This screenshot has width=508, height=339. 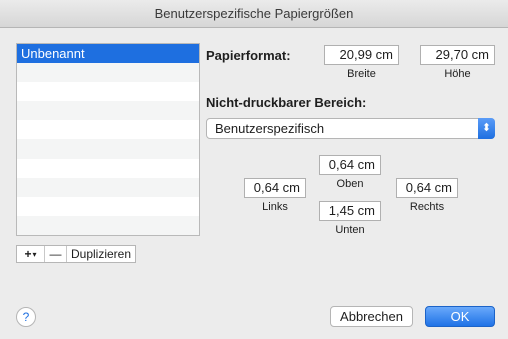 I want to click on margin-right-field: 0,64 cm, so click(x=427, y=188).